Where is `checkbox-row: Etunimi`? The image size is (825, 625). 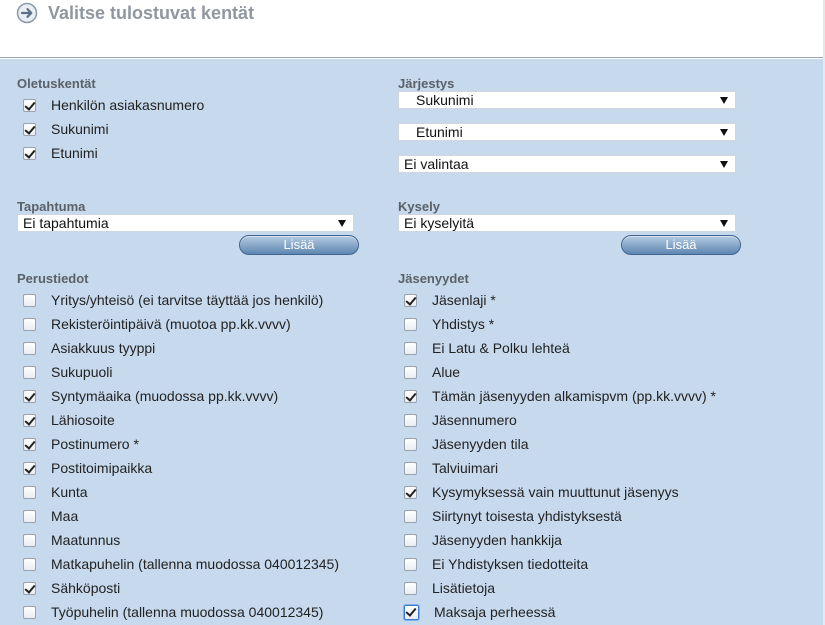
checkbox-row: Etunimi is located at coordinates (60, 153).